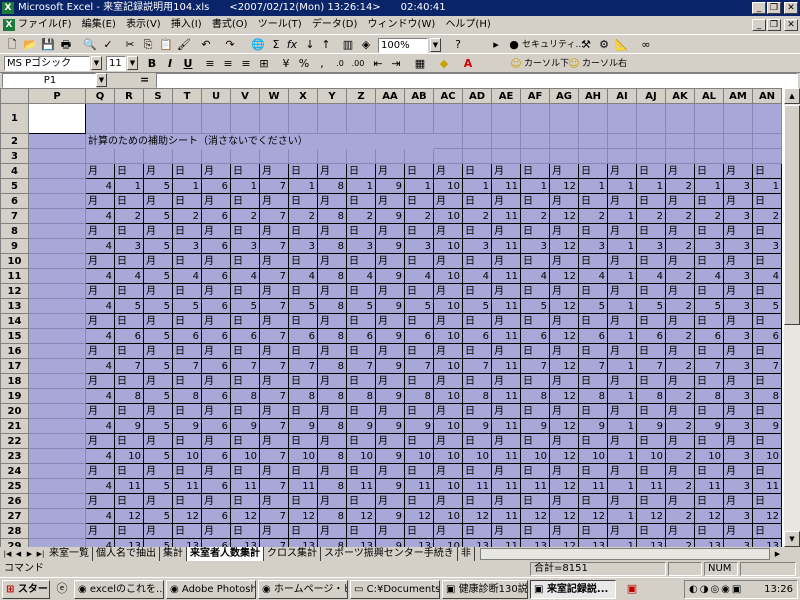 The image size is (800, 600). What do you see at coordinates (14, 411) in the screenshot?
I see `row-header: 20` at bounding box center [14, 411].